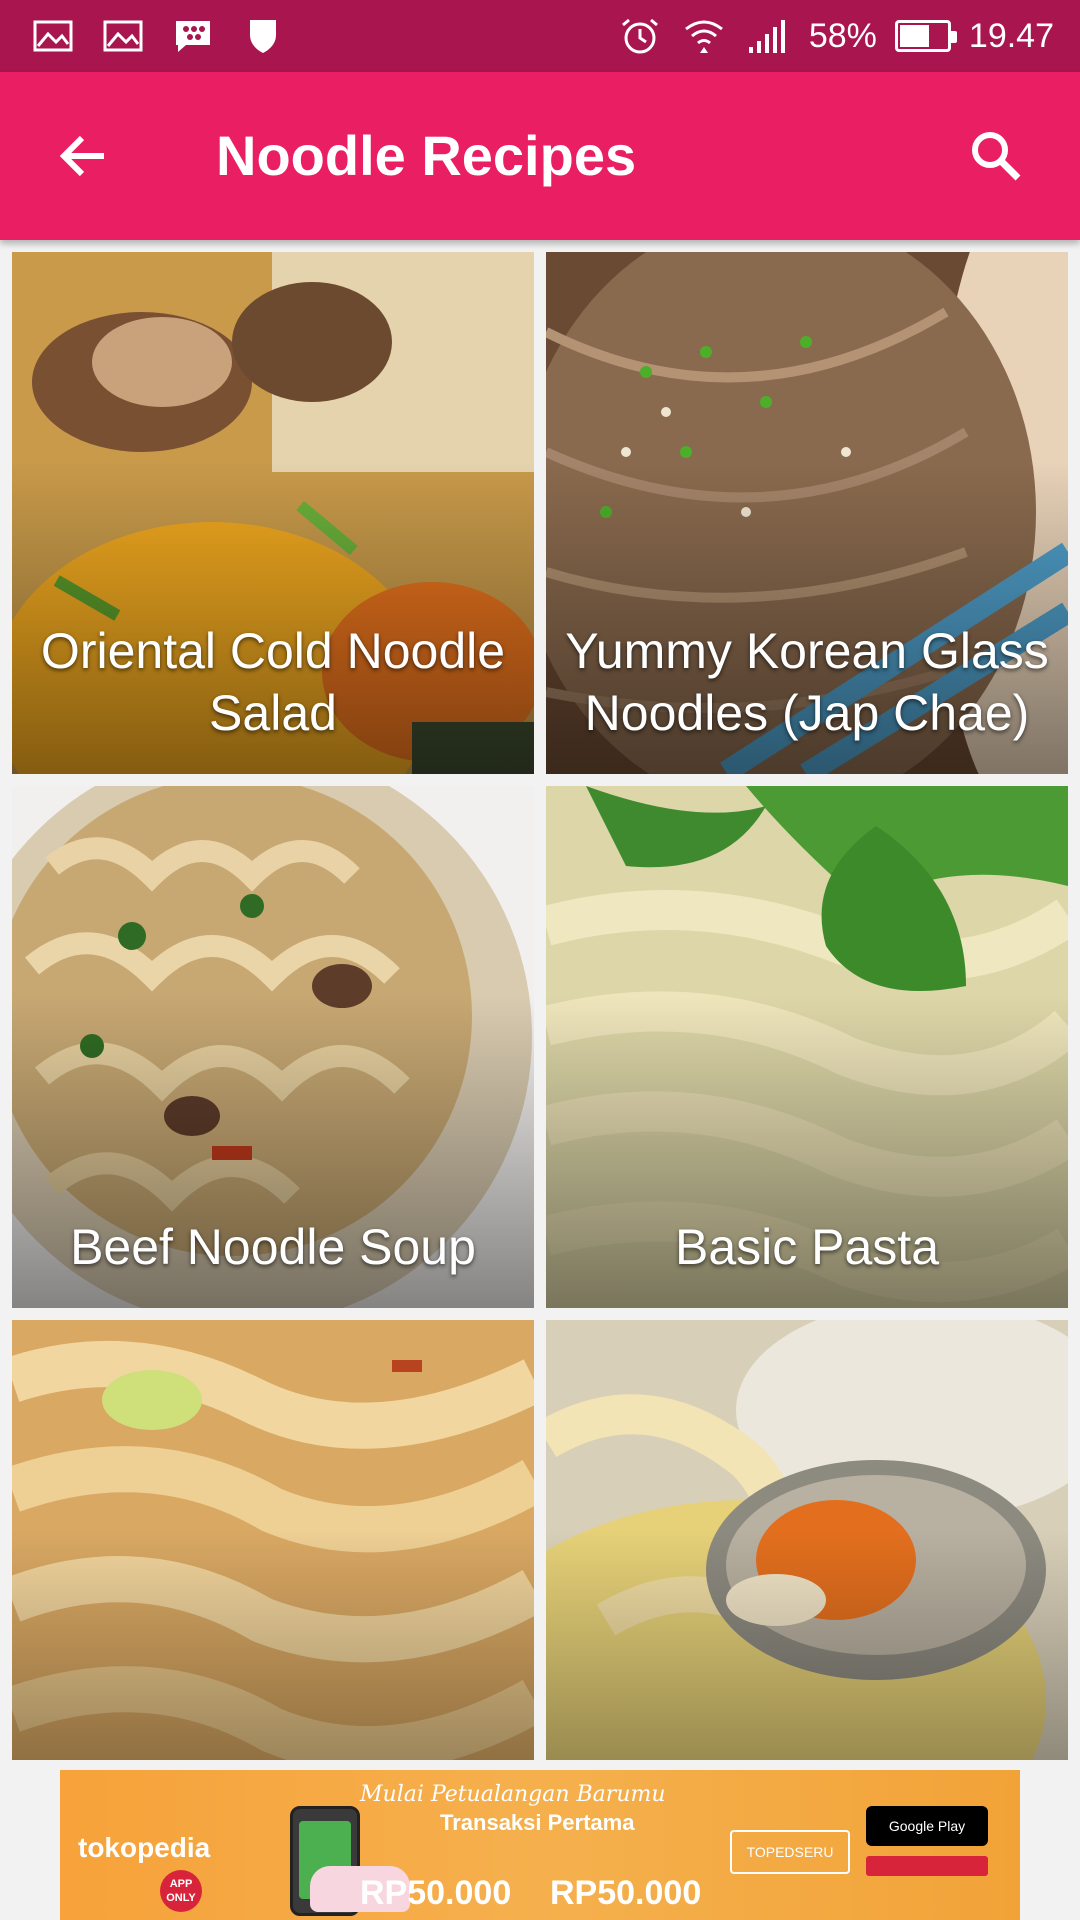  Describe the element at coordinates (807, 513) in the screenshot. I see `recipe-card: Yummy Korean Glass Noodles (Jap Chae)` at that location.